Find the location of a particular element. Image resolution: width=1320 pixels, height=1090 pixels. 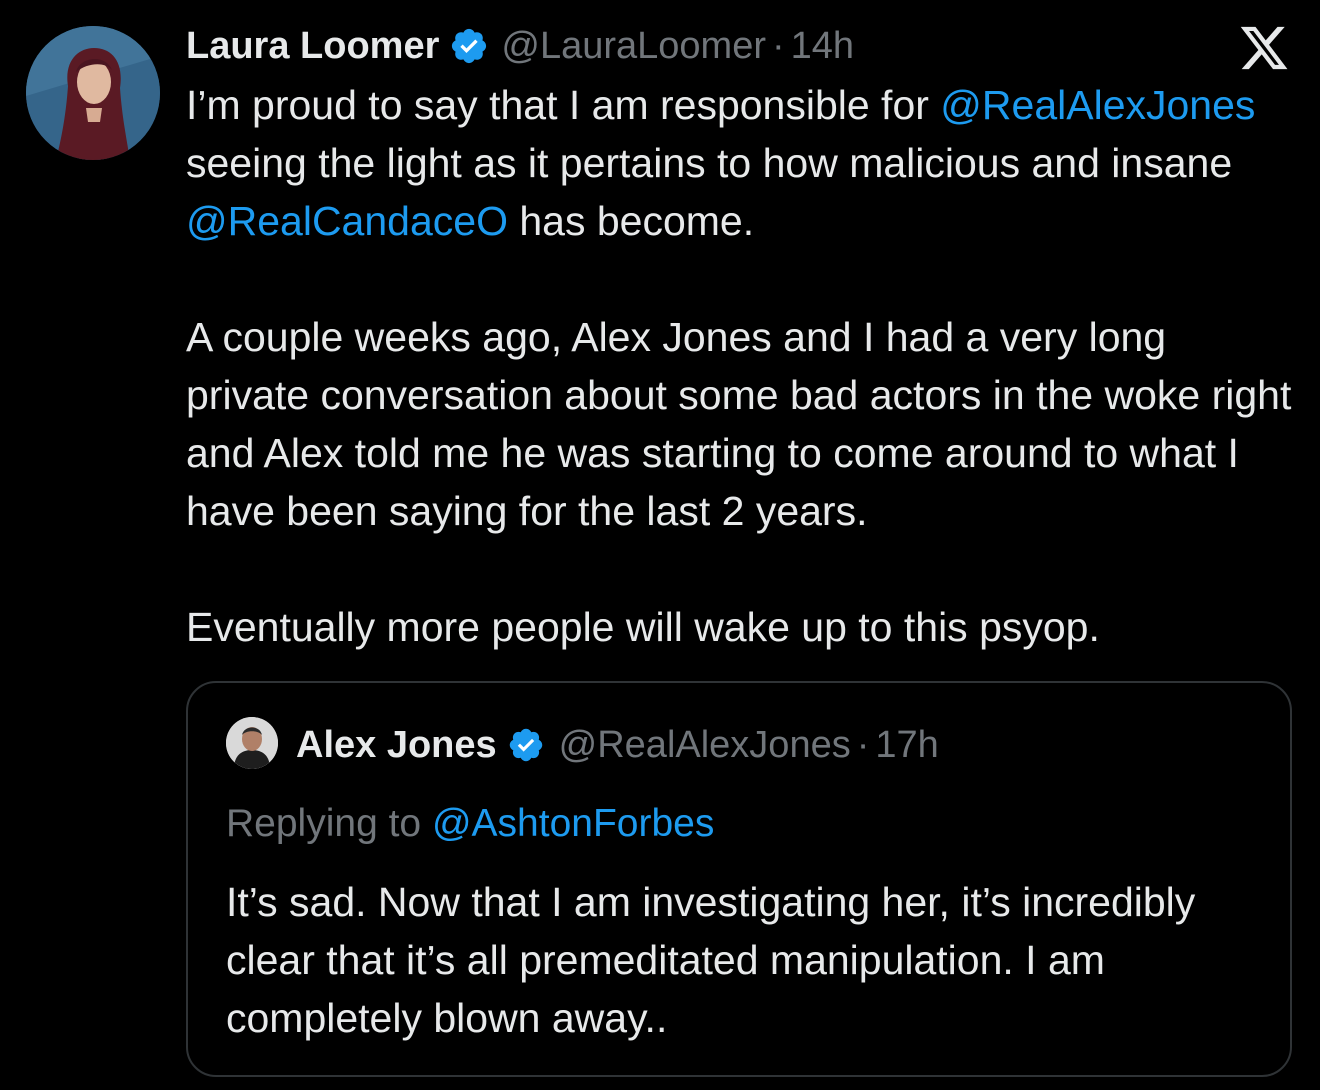

tweet-timestamp: 14h is located at coordinates (822, 46).